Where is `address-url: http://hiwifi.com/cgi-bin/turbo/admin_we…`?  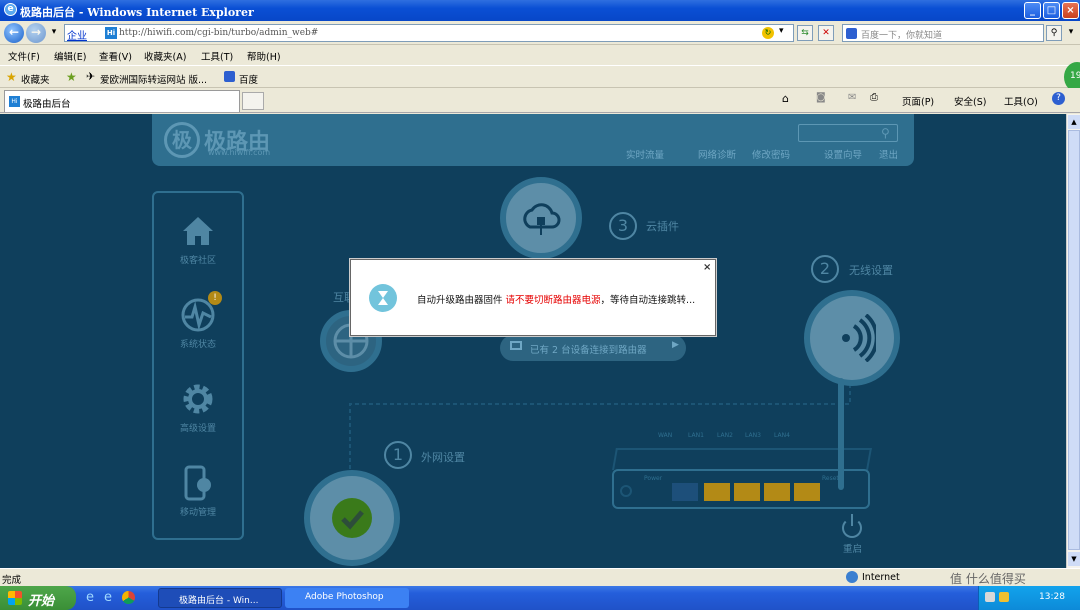 address-url: http://hiwifi.com/cgi-bin/turbo/admin_we… is located at coordinates (218, 33).